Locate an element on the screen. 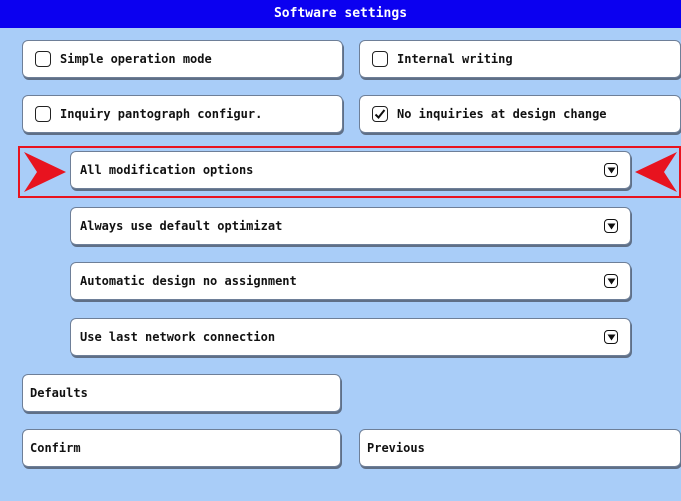 This screenshot has height=501, width=681. previous-button: Previous is located at coordinates (520, 448).